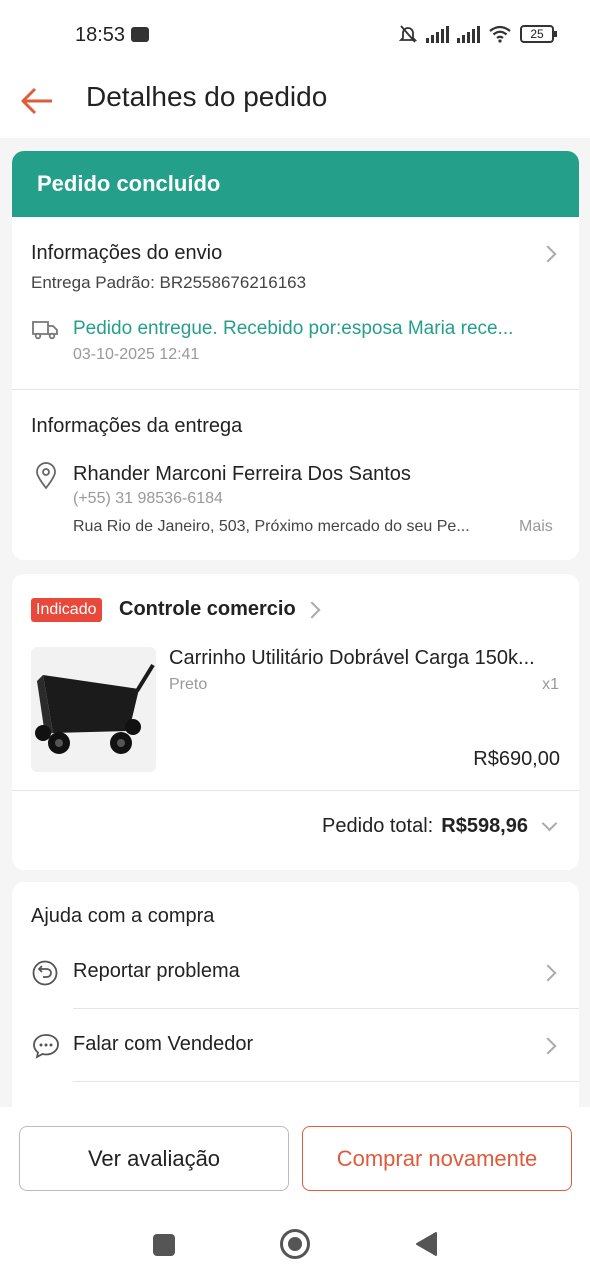  I want to click on bell-muted-icon, so click(408, 34).